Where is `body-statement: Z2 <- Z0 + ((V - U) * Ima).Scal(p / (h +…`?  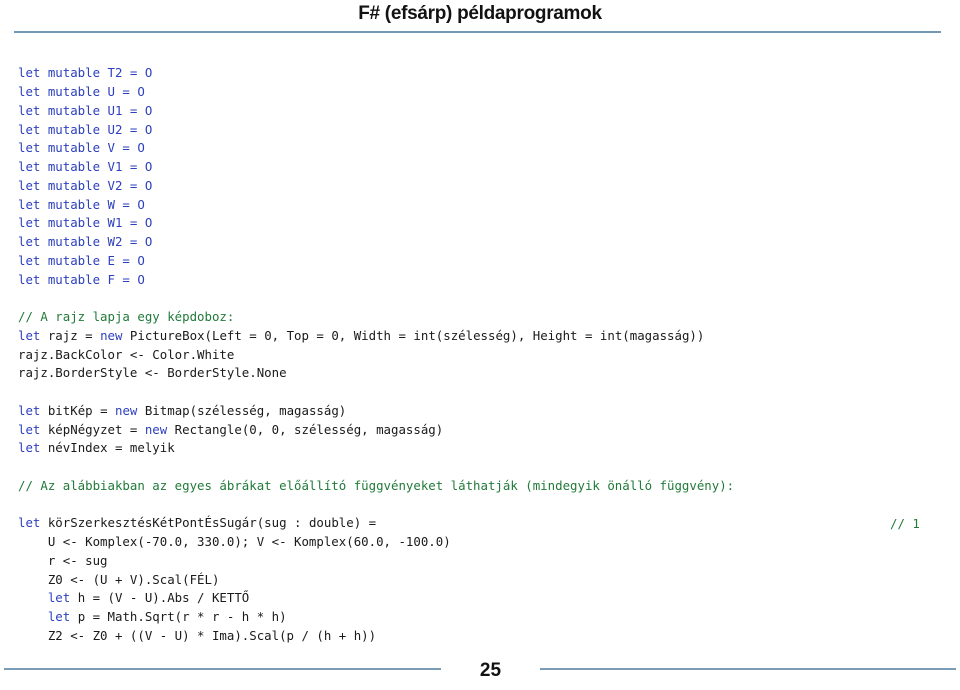
body-statement: Z2 <- Z0 + ((V - U) * Ima).Scal(p / (h +… is located at coordinates (197, 635).